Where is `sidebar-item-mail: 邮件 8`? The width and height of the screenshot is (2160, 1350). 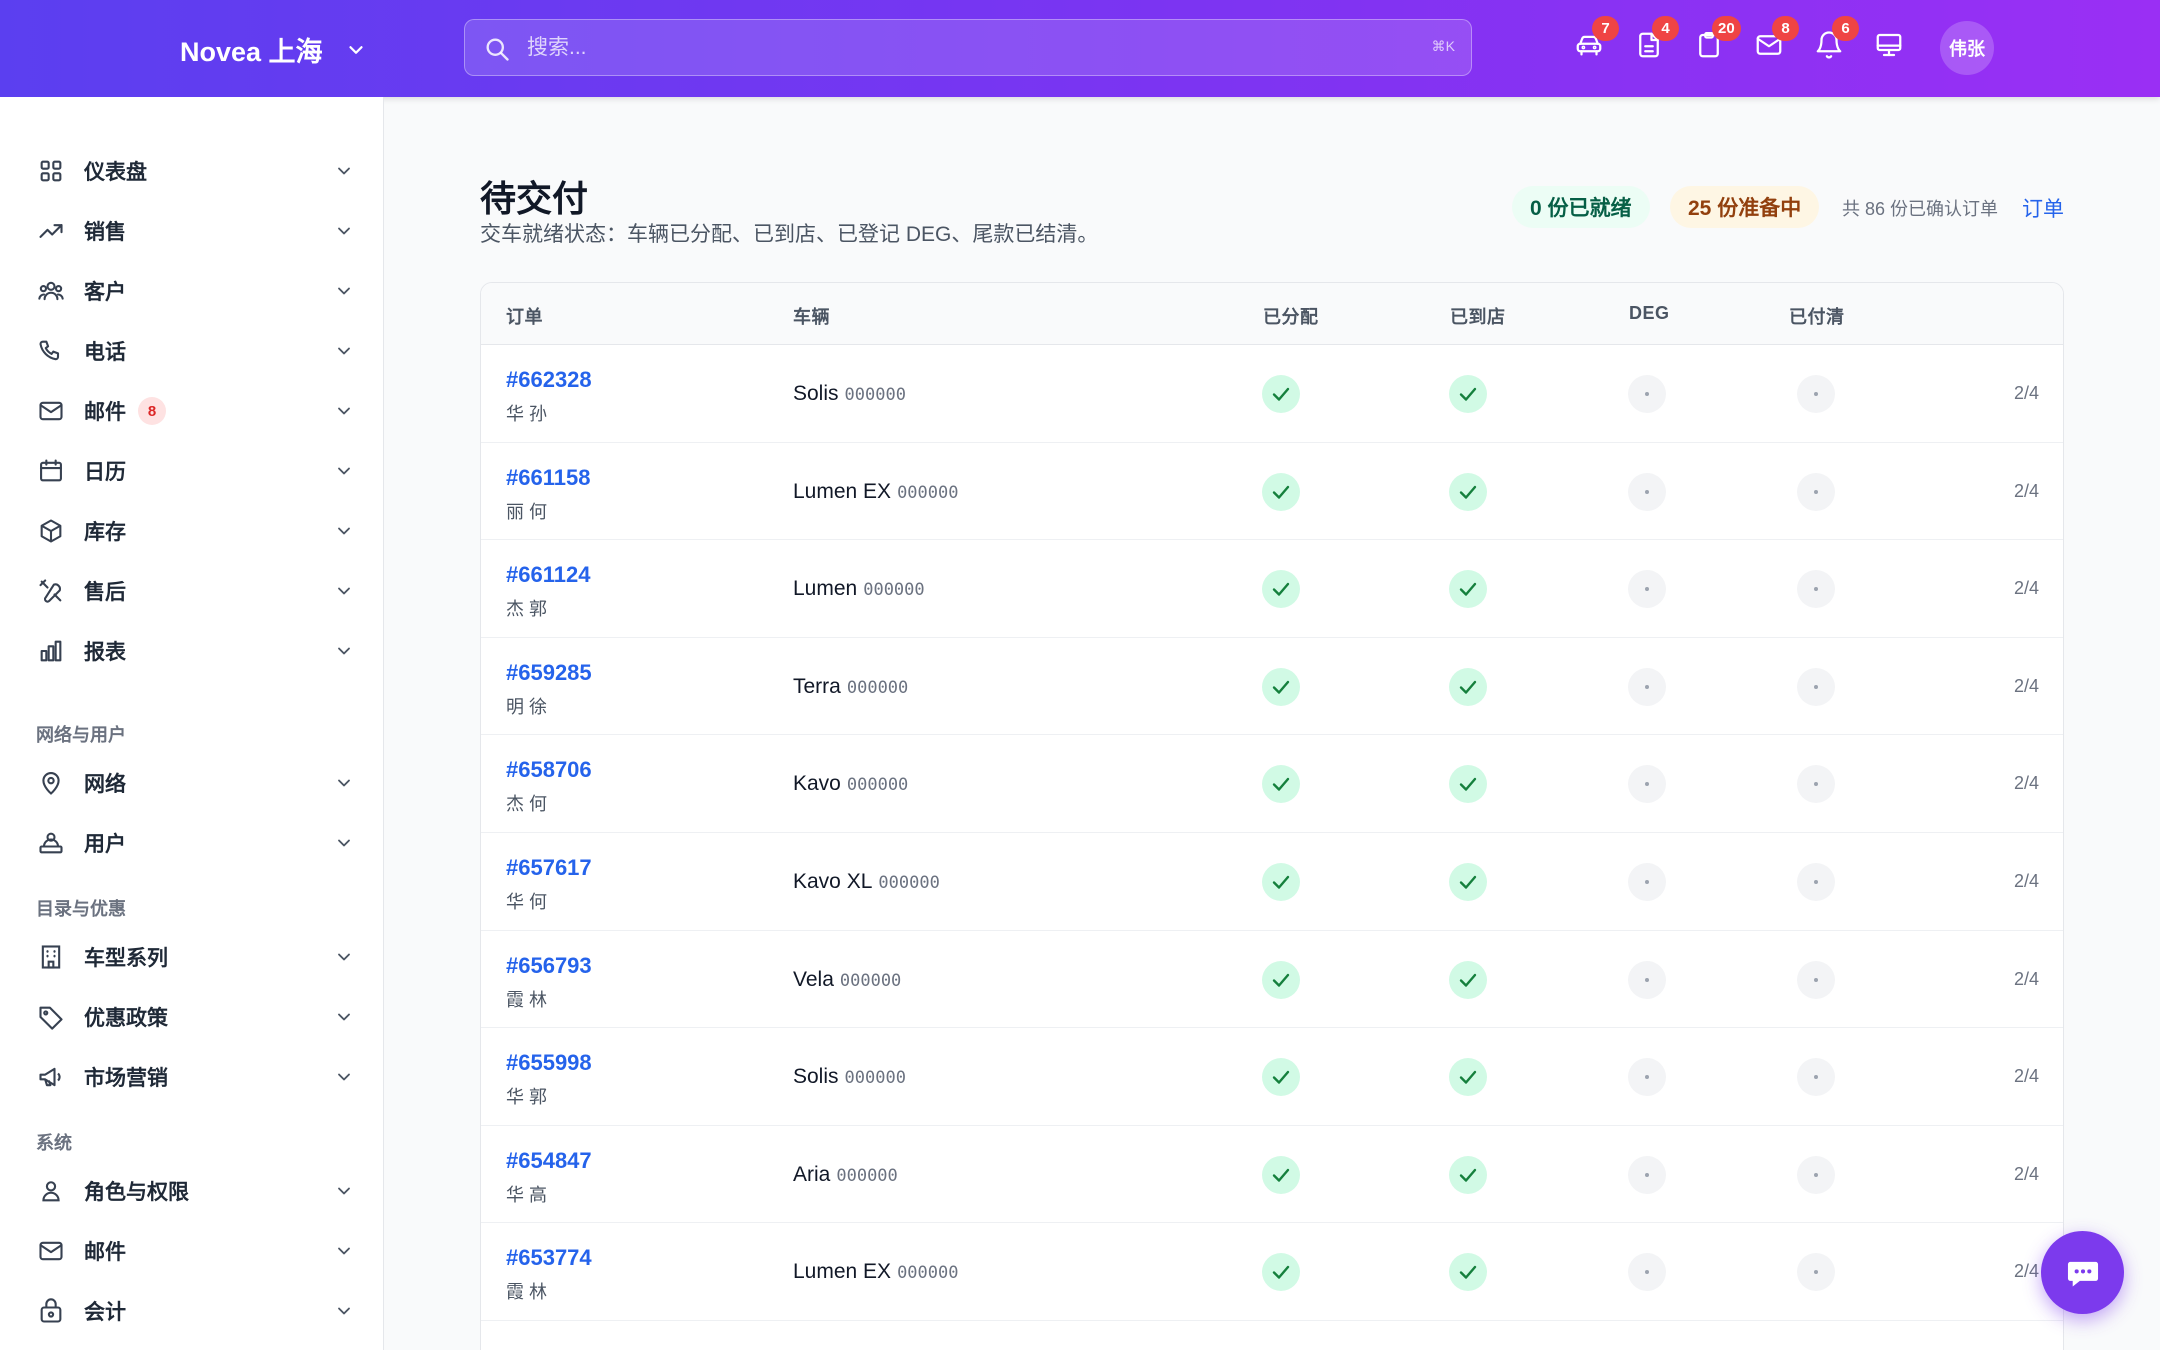 sidebar-item-mail: 邮件 8 is located at coordinates (195, 411).